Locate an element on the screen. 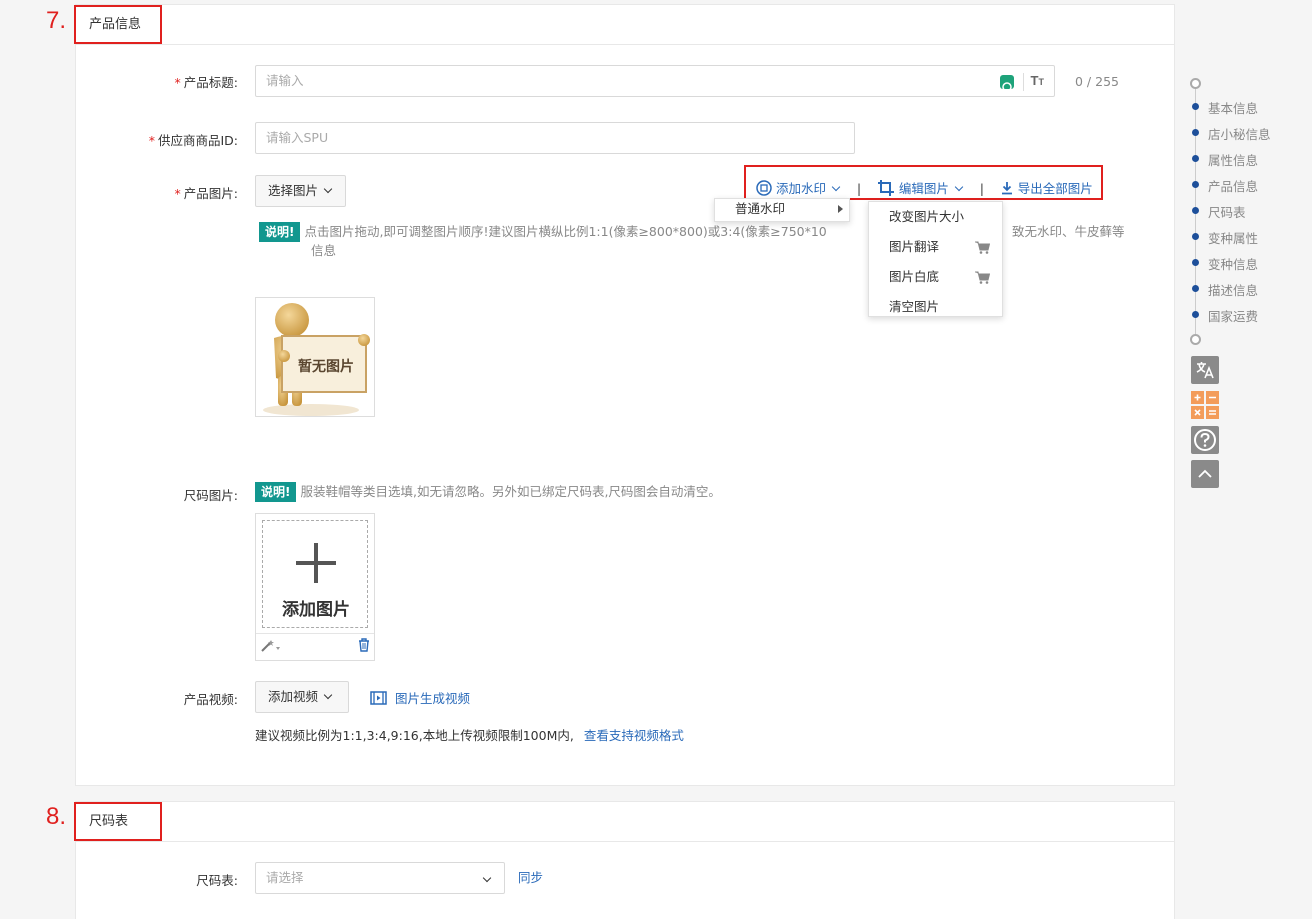 The image size is (1312, 919). panel-title: 产品信息 is located at coordinates (118, 24).